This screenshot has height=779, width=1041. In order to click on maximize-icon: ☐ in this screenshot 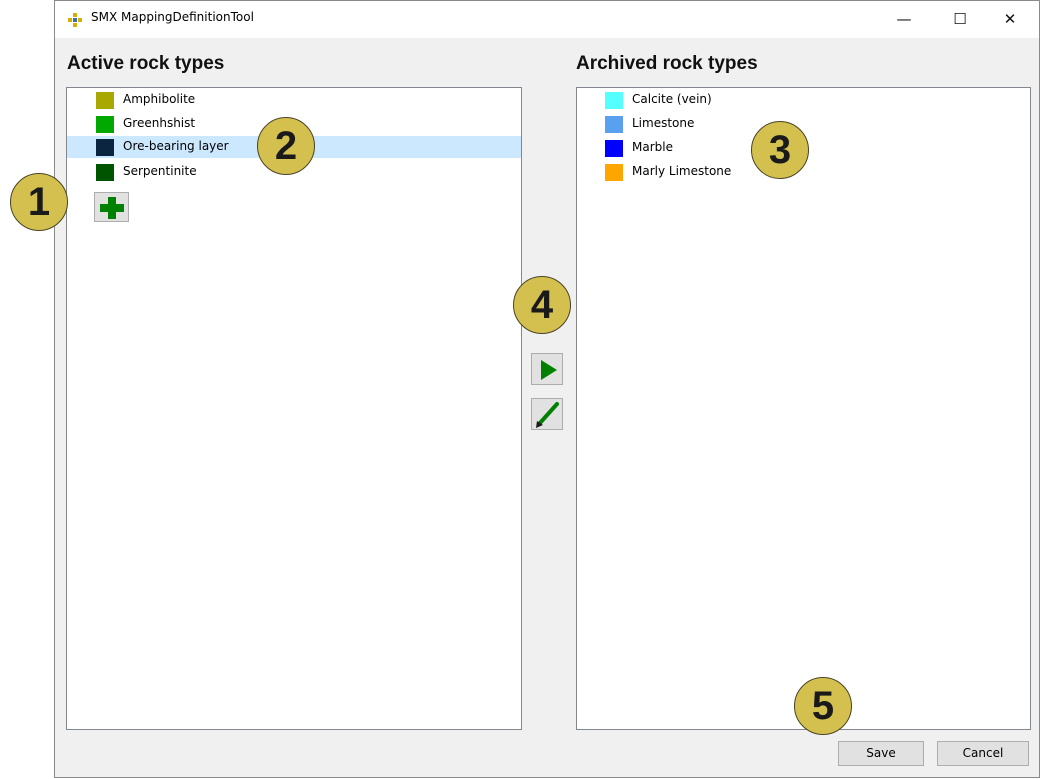, I will do `click(960, 19)`.